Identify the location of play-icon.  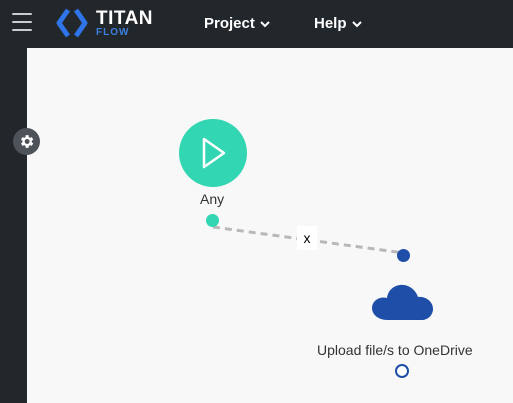
(214, 153).